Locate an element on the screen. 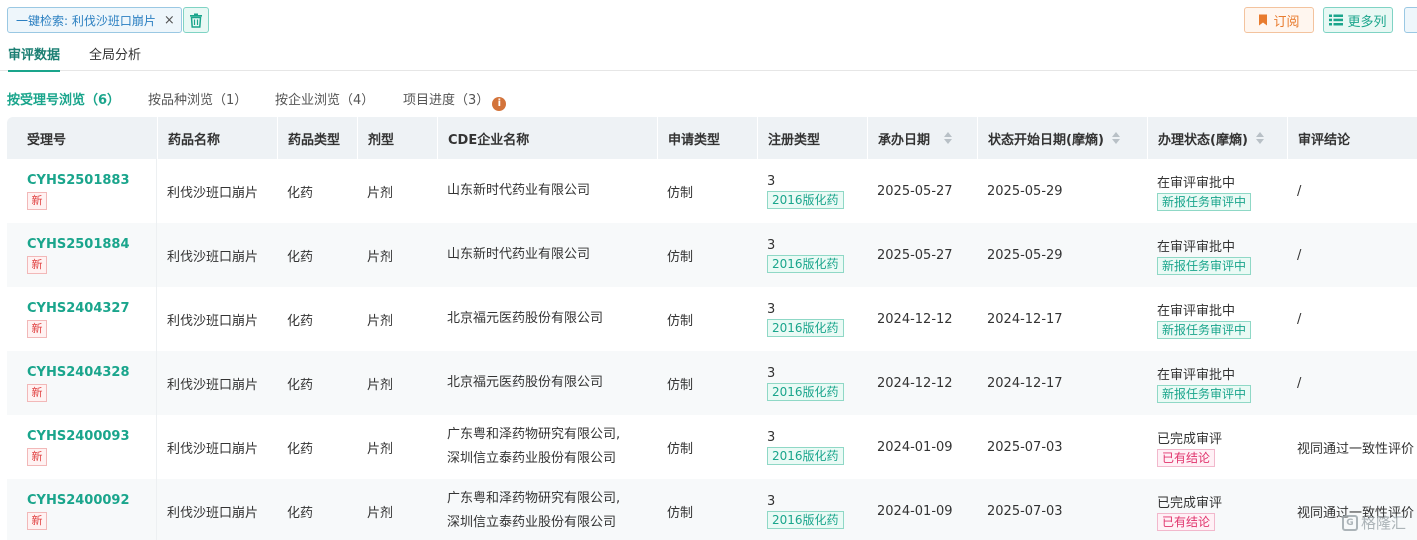 The height and width of the screenshot is (540, 1417). acceptance-no-link: CYHS2400092 is located at coordinates (91, 500).